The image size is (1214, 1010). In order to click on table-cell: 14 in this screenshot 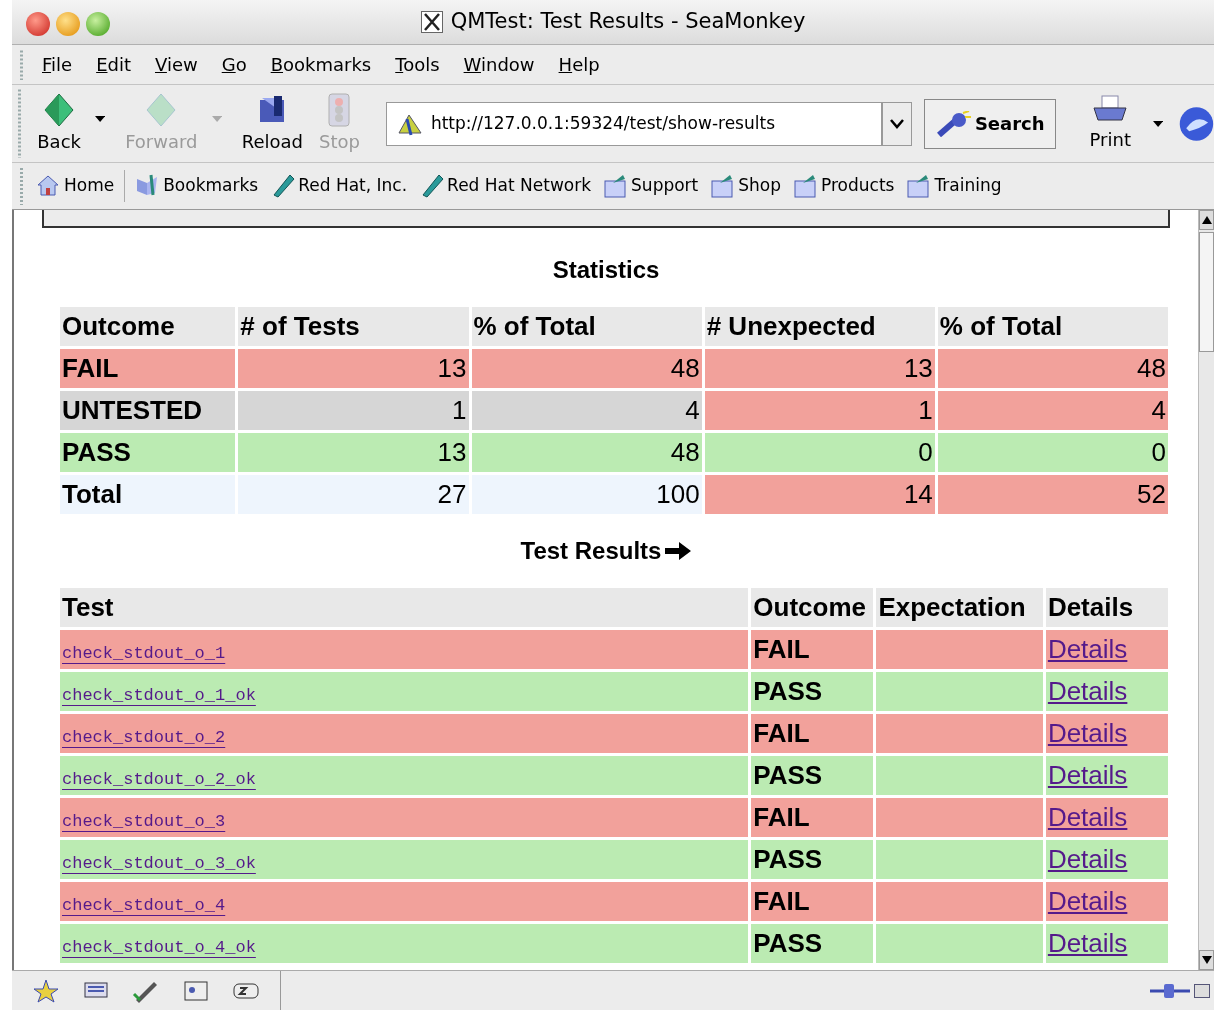, I will do `click(819, 494)`.